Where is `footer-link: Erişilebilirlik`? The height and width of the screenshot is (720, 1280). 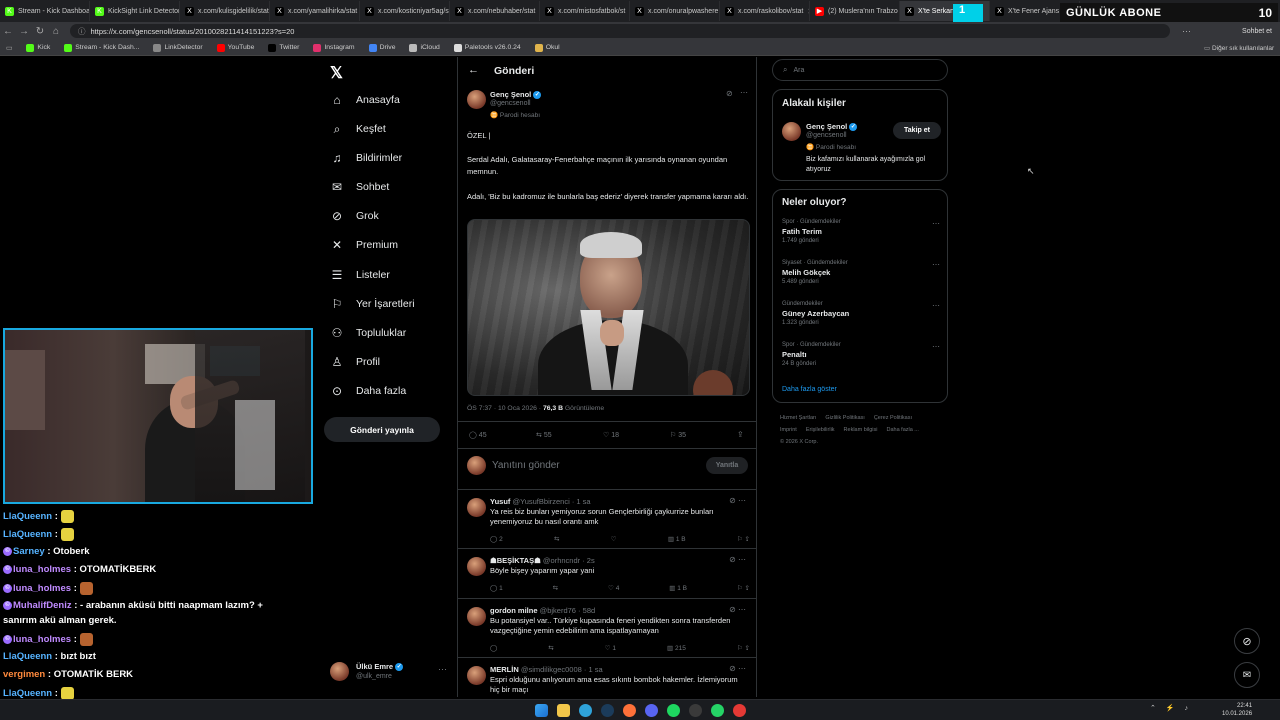 footer-link: Erişilebilirlik is located at coordinates (820, 430).